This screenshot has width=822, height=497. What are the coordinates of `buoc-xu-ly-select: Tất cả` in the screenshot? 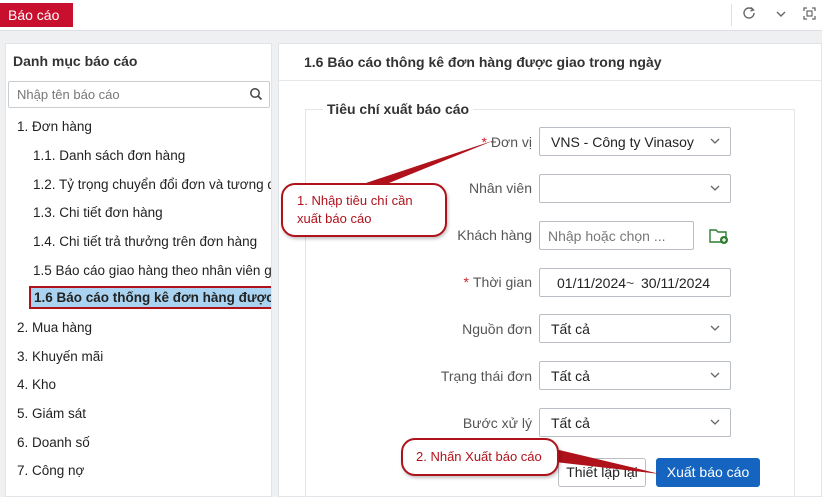 It's located at (635, 422).